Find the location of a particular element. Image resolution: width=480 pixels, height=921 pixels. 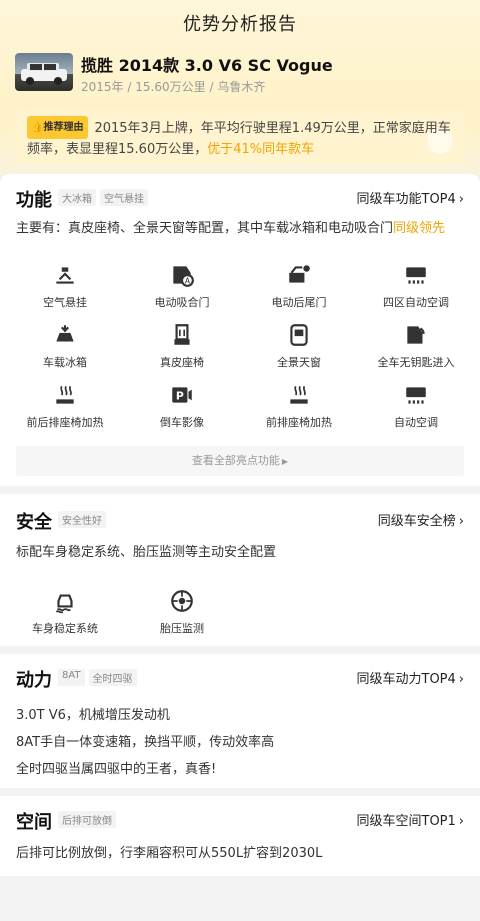

recommend-tag: 👍推荐理由 is located at coordinates (58, 127).